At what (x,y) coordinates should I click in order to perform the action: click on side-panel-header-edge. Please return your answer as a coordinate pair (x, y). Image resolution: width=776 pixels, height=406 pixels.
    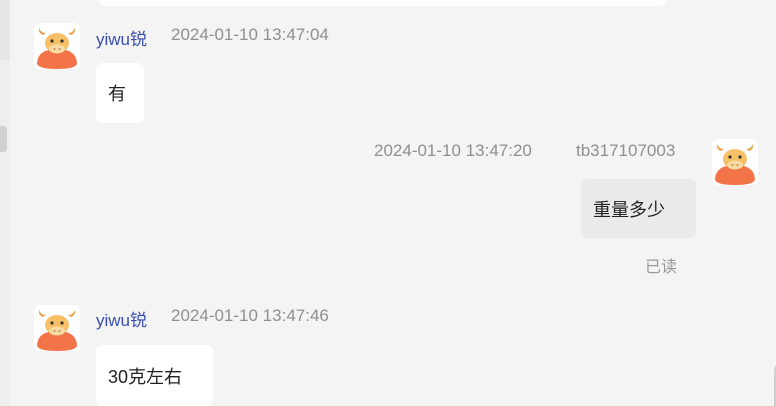
    Looking at the image, I should click on (5, 30).